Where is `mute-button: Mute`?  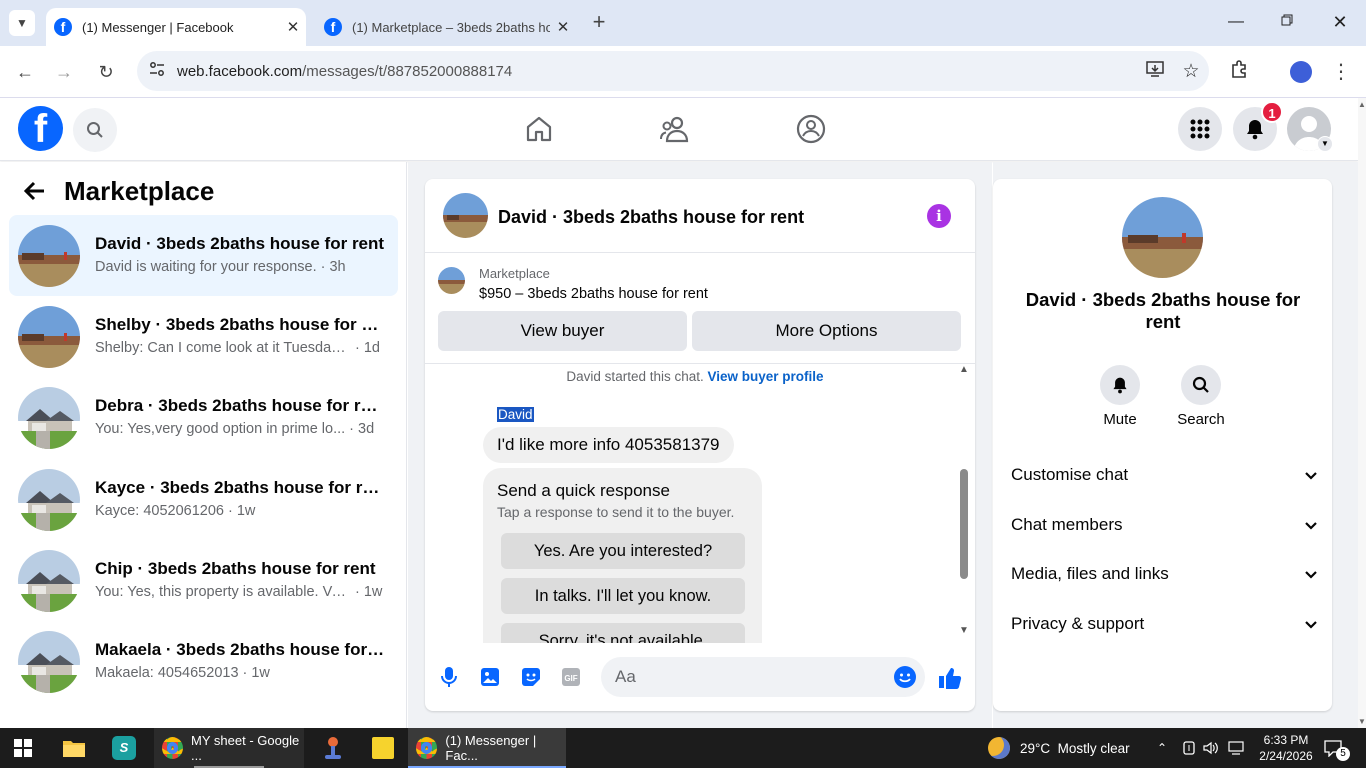
mute-button: Mute is located at coordinates (1120, 396).